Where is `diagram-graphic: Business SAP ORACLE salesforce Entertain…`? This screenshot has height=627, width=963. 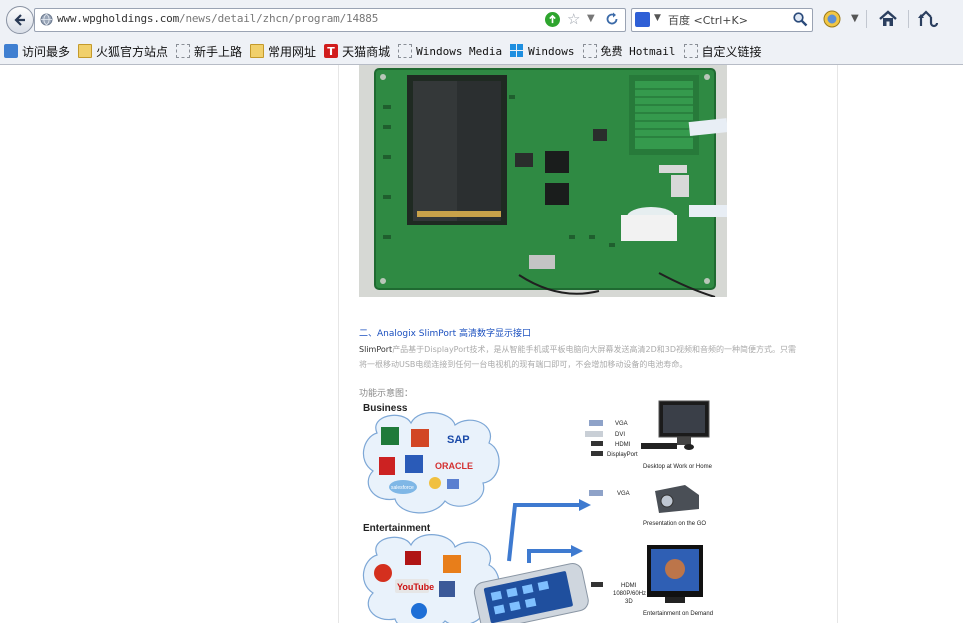
diagram-graphic: Business SAP ORACLE salesforce Entertain… is located at coordinates (537, 513).